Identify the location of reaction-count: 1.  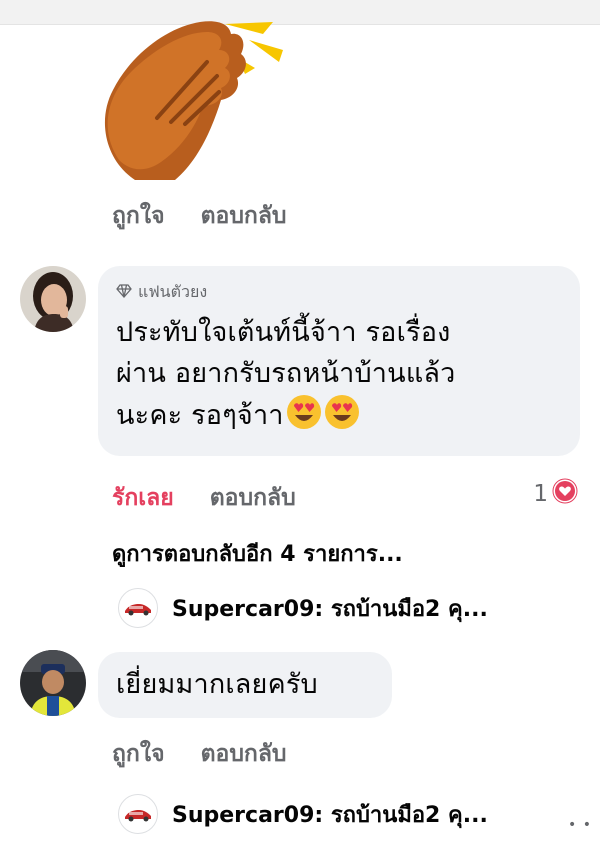
(555, 494).